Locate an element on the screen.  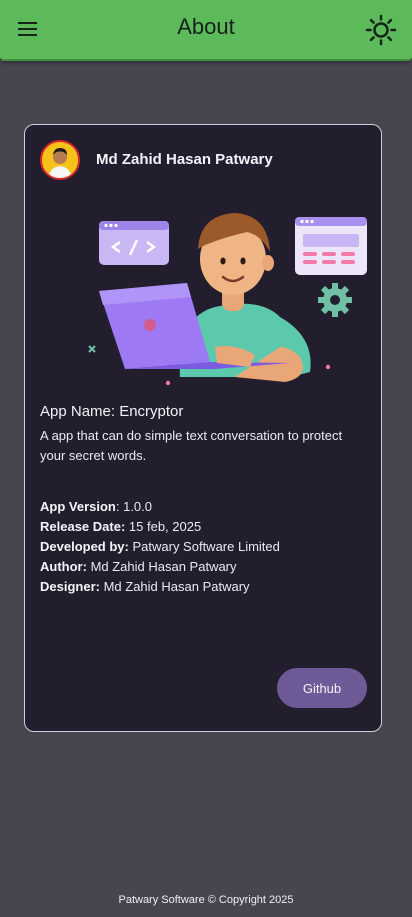
info-label: App Version is located at coordinates (78, 506).